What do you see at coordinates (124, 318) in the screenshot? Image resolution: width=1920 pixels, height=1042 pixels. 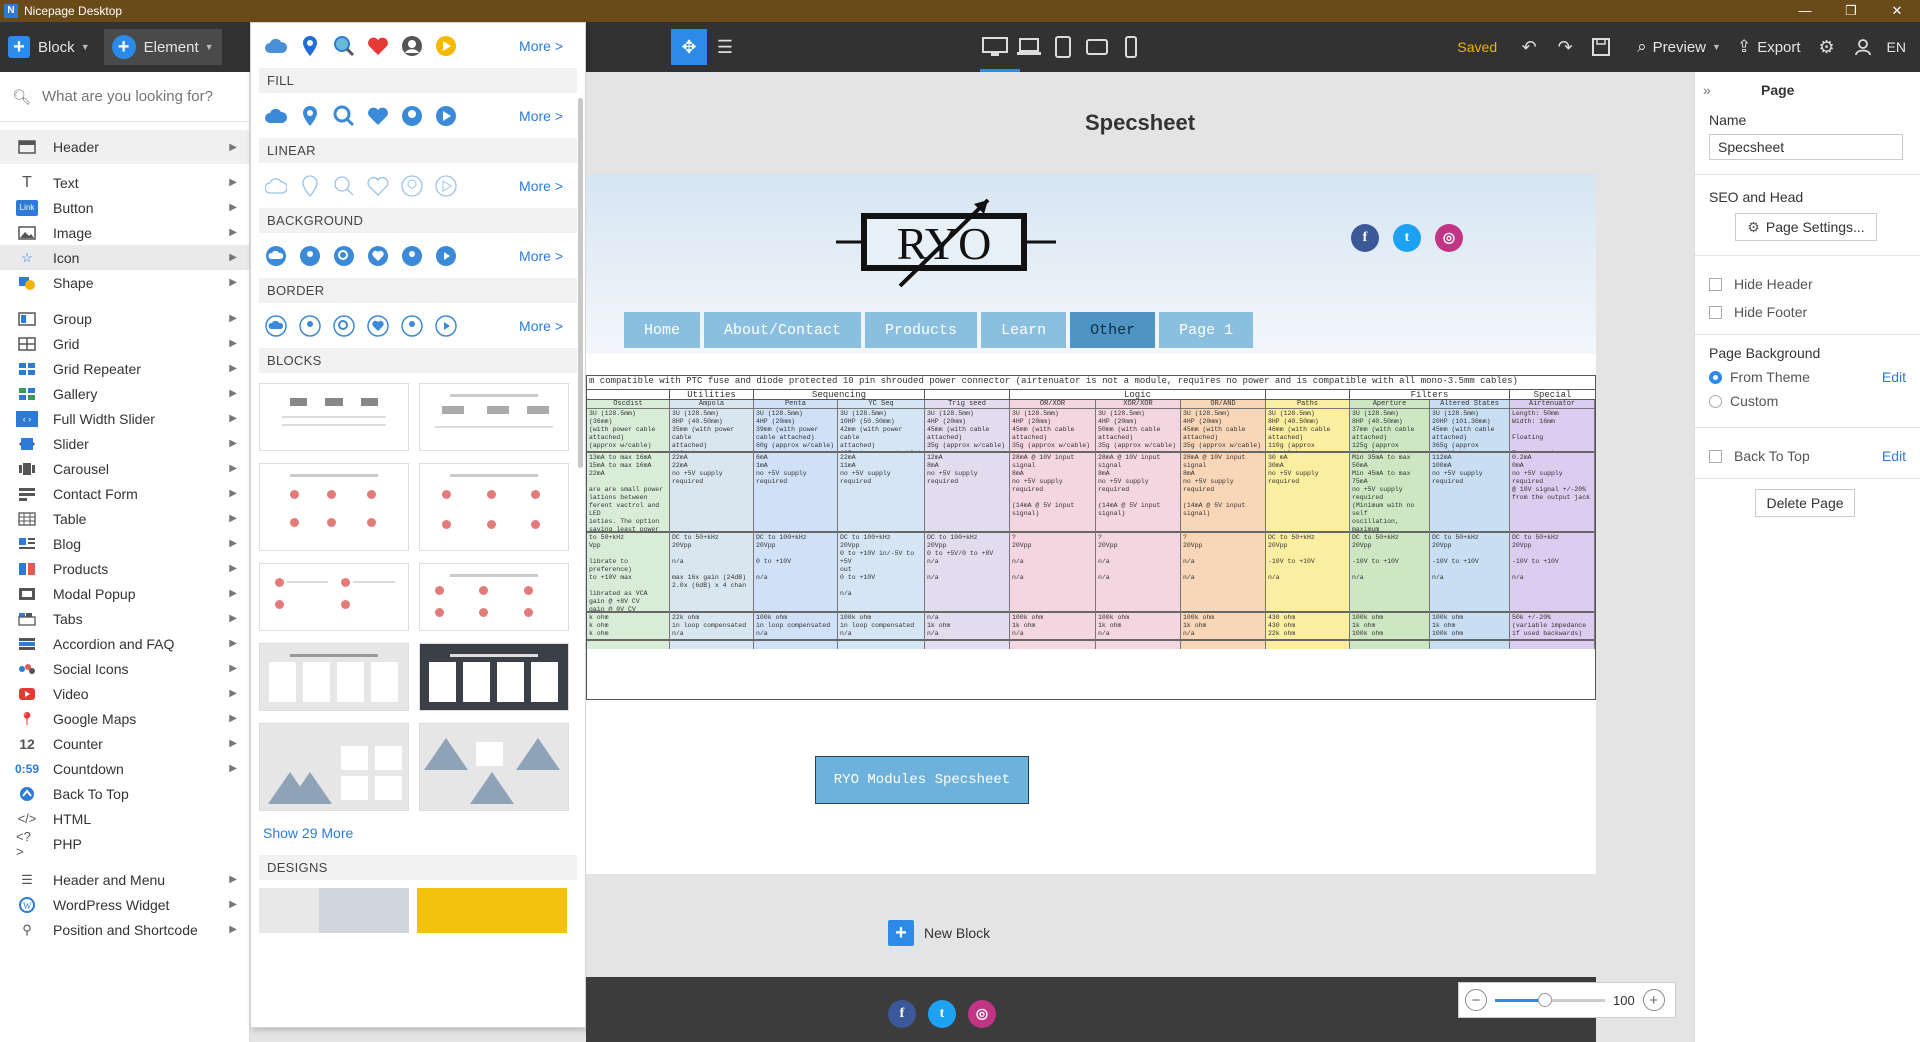 I see `category-group: Group ▶` at bounding box center [124, 318].